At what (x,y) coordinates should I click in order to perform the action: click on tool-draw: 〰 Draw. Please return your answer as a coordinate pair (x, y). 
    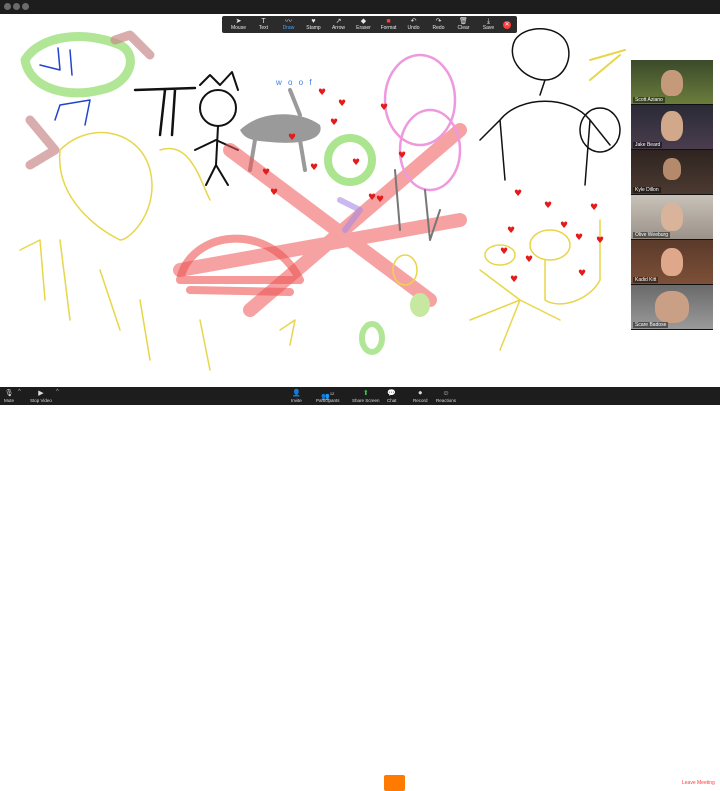
    Looking at the image, I should click on (288, 24).